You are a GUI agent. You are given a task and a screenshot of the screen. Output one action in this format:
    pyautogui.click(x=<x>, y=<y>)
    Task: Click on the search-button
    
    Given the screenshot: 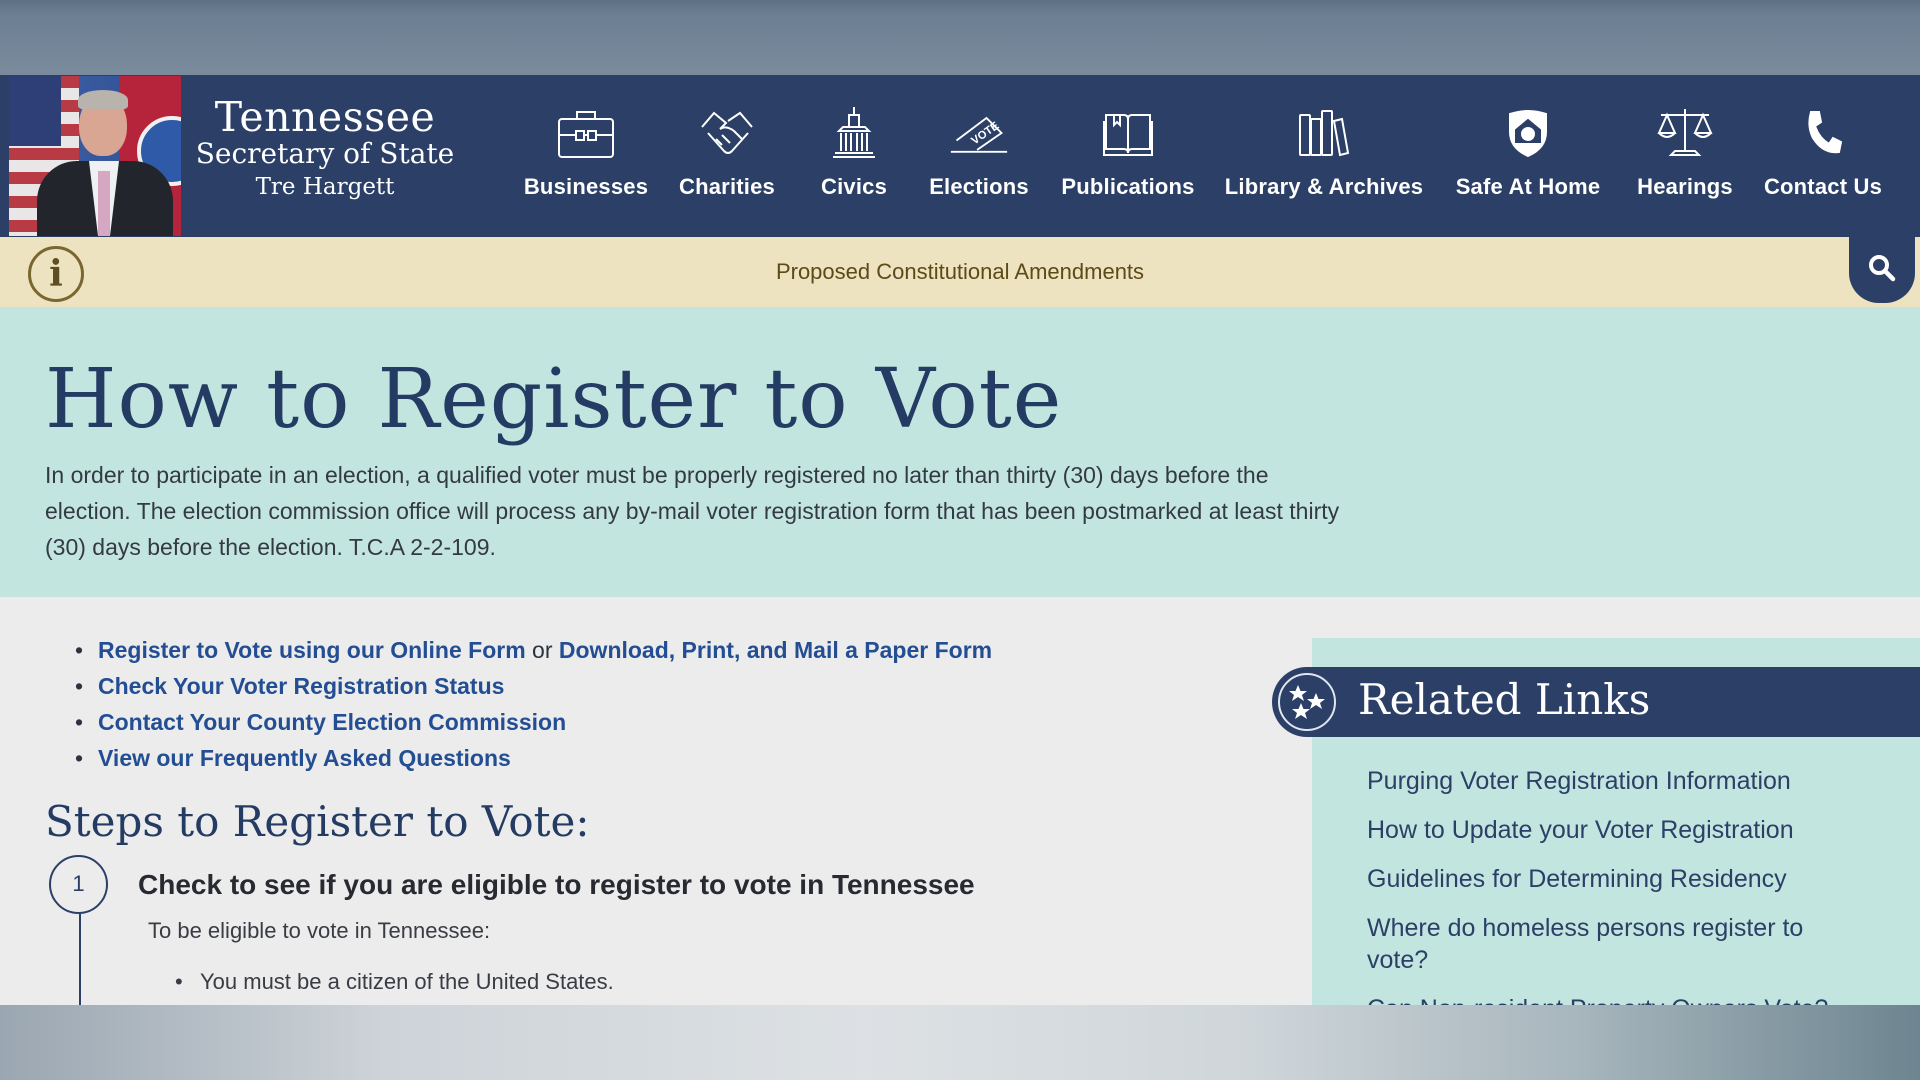 What is the action you would take?
    pyautogui.click(x=1882, y=270)
    